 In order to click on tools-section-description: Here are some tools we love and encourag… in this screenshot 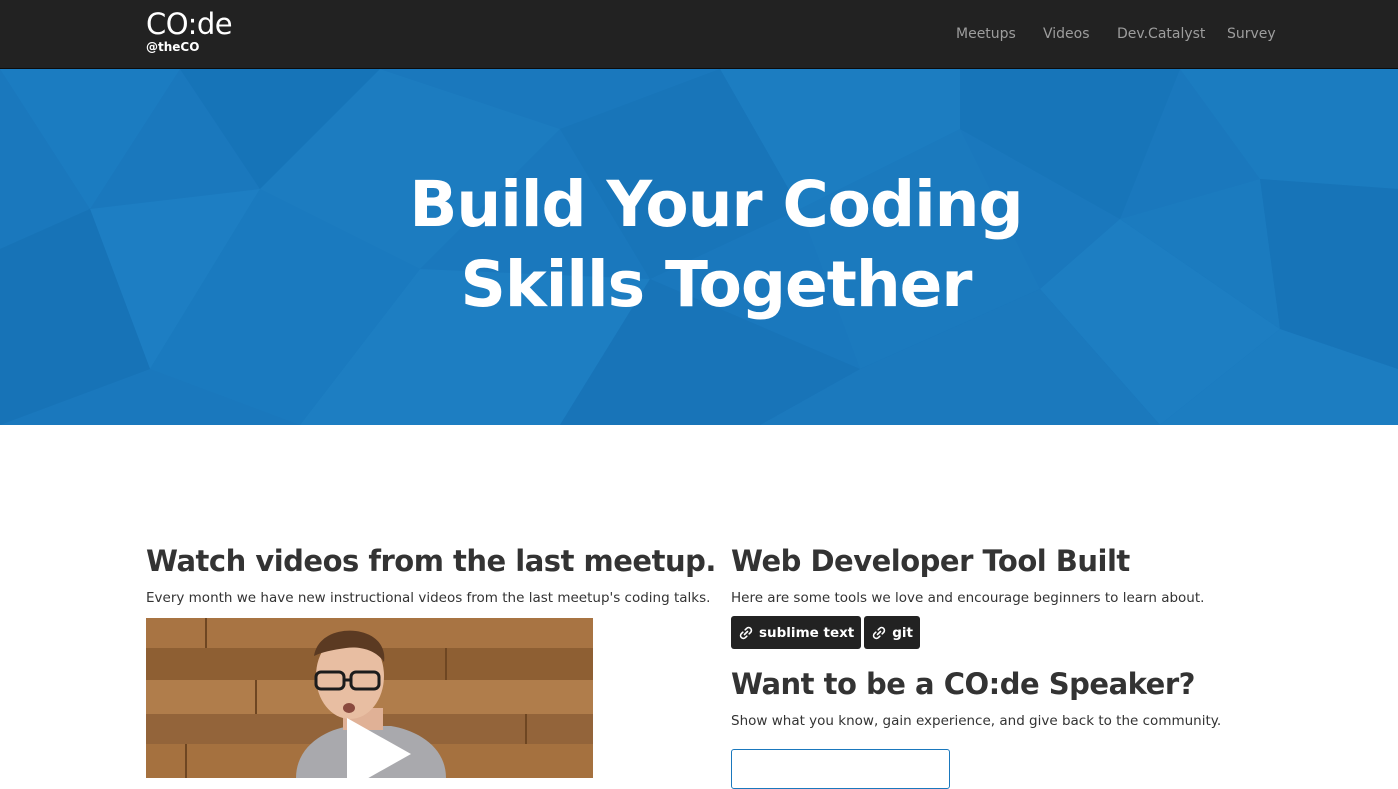, I will do `click(968, 598)`.